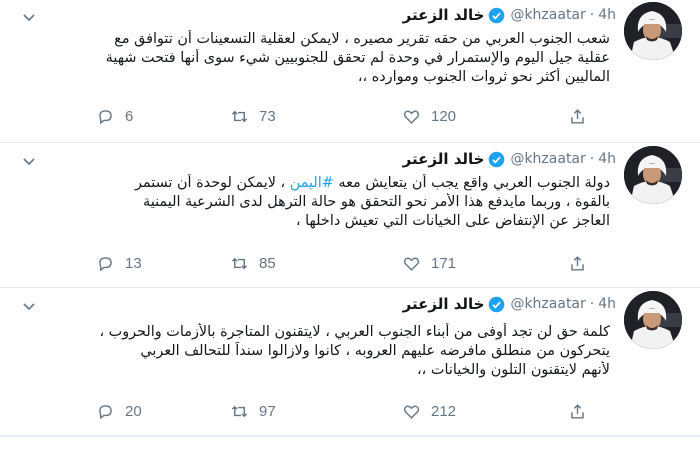 The width and height of the screenshot is (700, 449). What do you see at coordinates (429, 411) in the screenshot?
I see `like-button: 212` at bounding box center [429, 411].